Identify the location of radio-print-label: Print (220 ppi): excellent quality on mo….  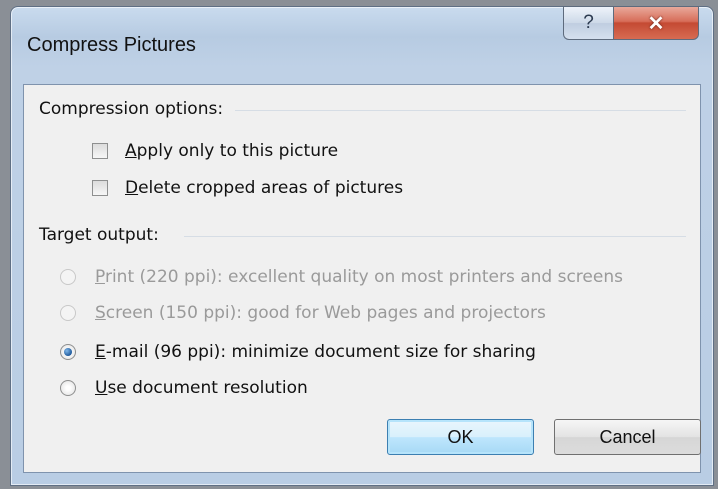
(359, 277).